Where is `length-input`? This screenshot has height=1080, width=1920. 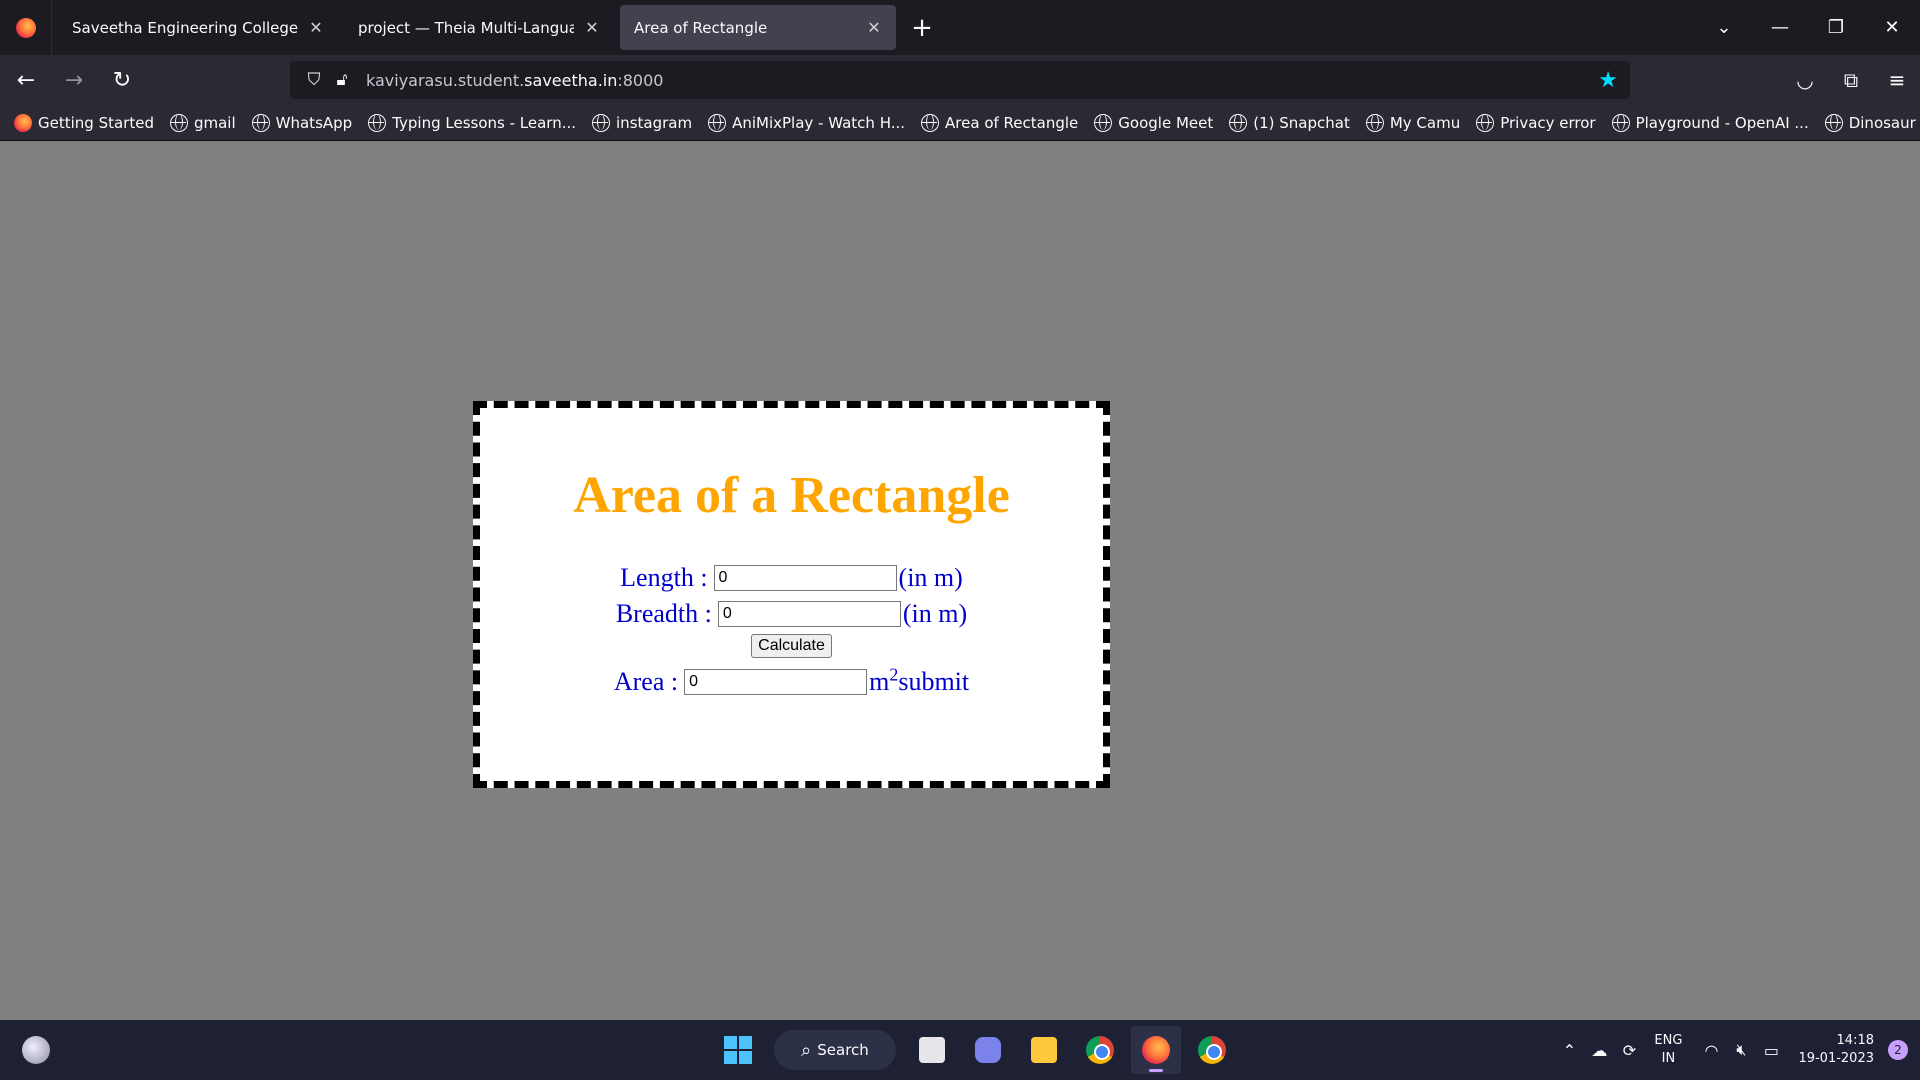
length-input is located at coordinates (805, 578).